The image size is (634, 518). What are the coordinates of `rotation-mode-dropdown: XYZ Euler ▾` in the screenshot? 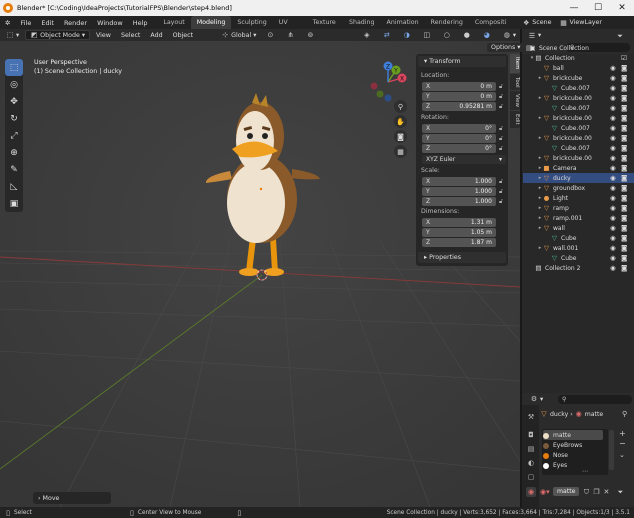 It's located at (464, 159).